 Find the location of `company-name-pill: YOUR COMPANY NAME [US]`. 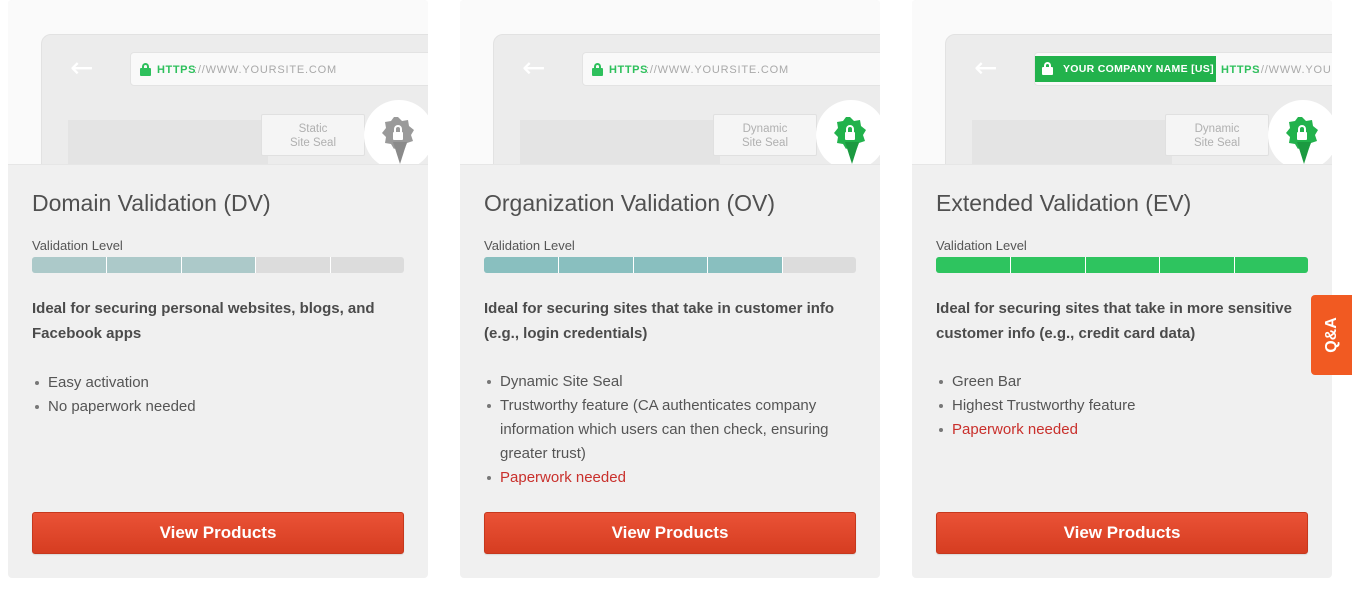

company-name-pill: YOUR COMPANY NAME [US] is located at coordinates (1125, 69).